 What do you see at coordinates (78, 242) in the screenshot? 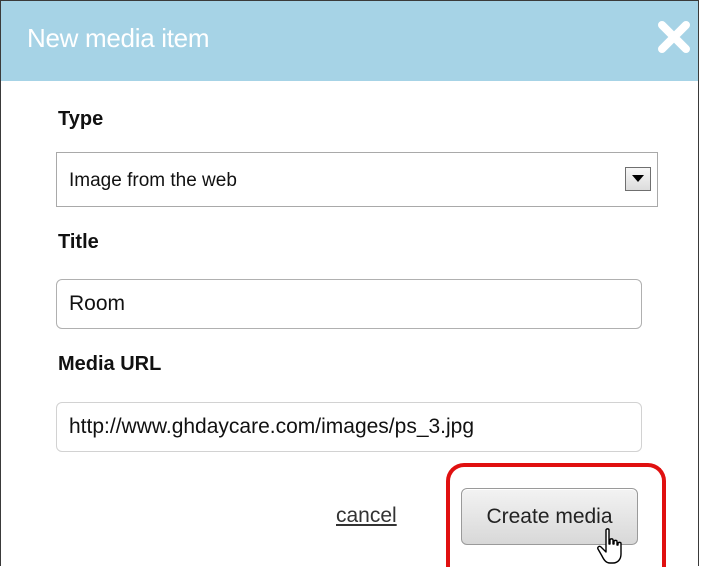
I see `title-label: Title` at bounding box center [78, 242].